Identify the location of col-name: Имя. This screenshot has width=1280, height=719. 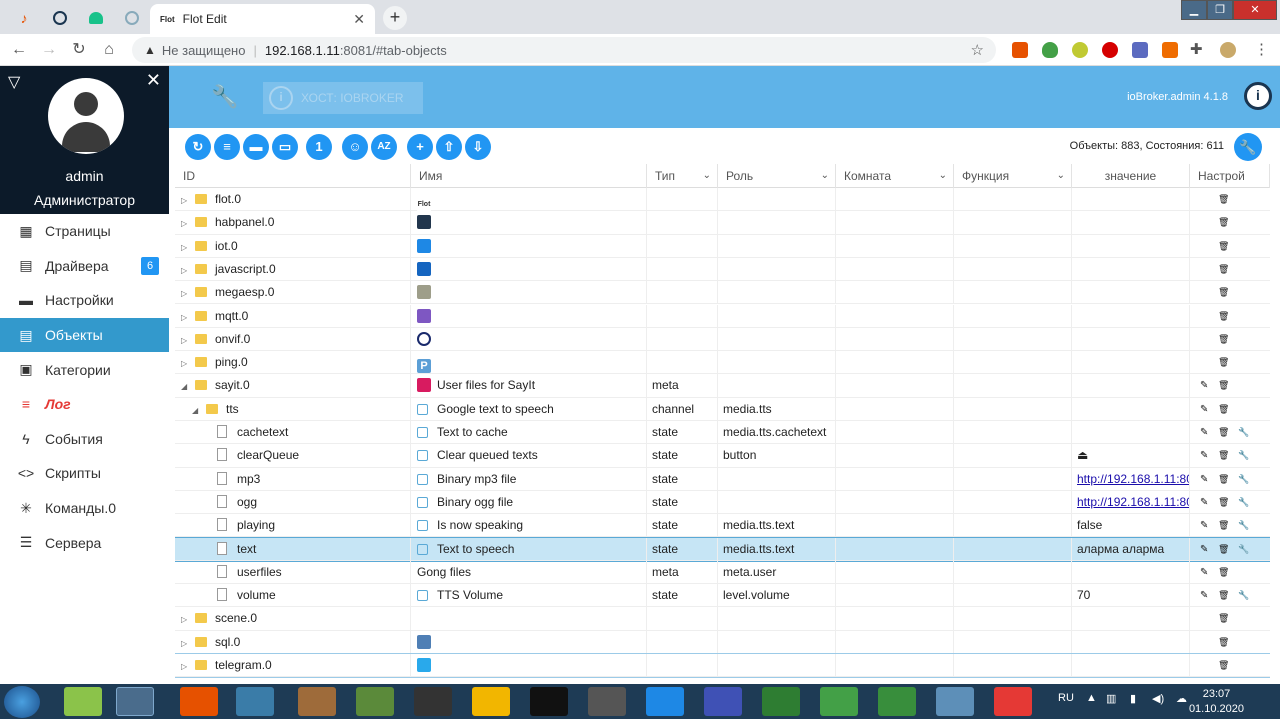
(529, 176).